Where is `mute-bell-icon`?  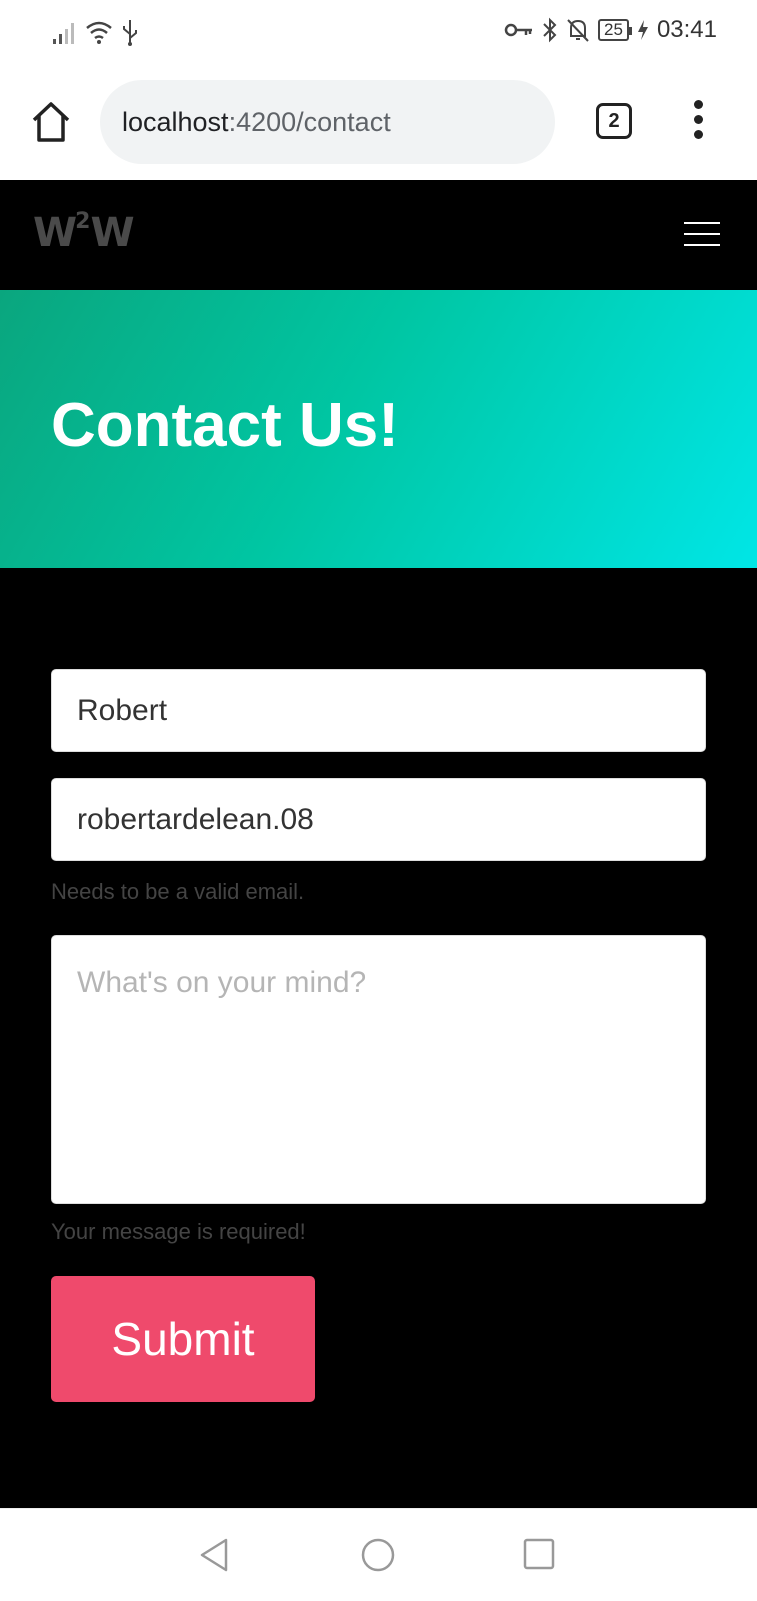 mute-bell-icon is located at coordinates (578, 30).